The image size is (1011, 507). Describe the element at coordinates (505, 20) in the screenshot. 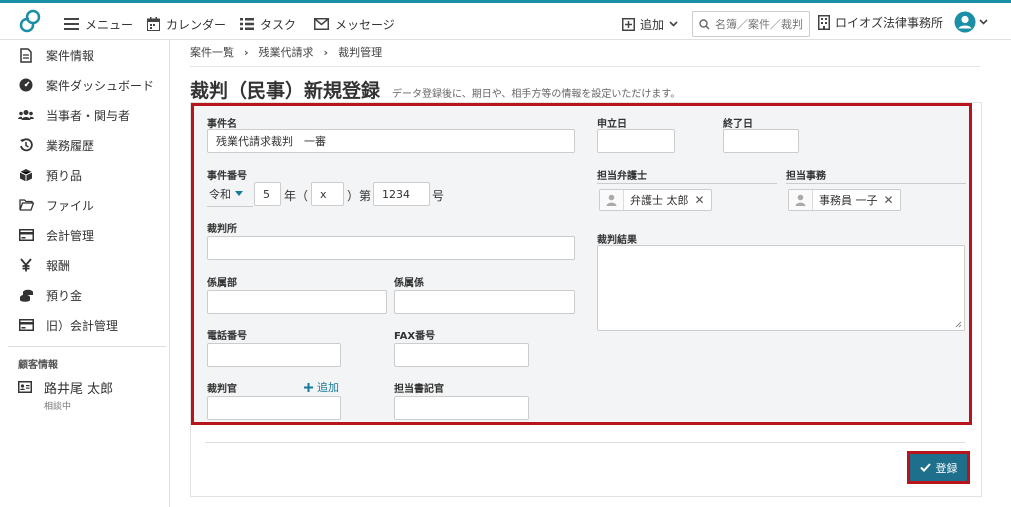

I see `top-bar: メニュー カレンダー タスク メッセージ 追加 ロイオズ法律事務所` at that location.